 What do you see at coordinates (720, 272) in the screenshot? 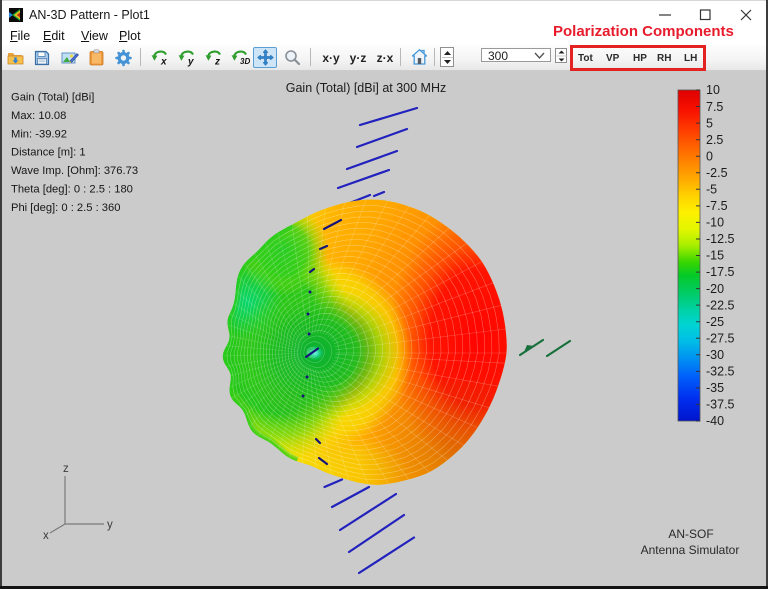
I see `svg-text: -17.5` at bounding box center [720, 272].